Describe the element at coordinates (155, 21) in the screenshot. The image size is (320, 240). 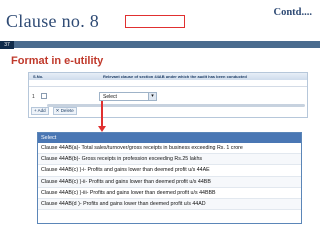
I see `select-highlight-box` at that location.